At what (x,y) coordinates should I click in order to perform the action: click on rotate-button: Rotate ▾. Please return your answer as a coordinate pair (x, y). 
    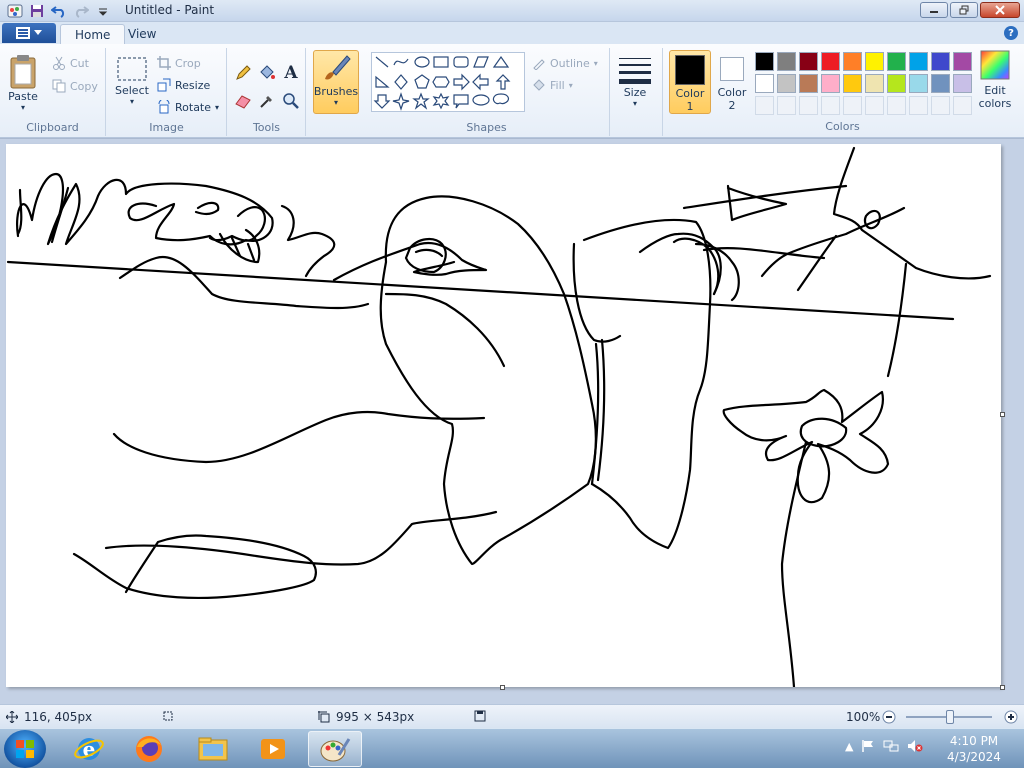
    Looking at the image, I should click on (188, 107).